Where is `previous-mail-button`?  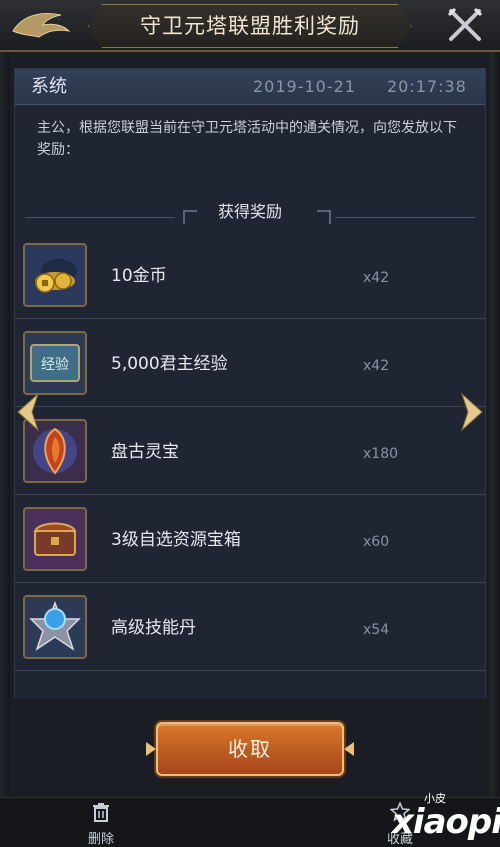 previous-mail-button is located at coordinates (28, 412).